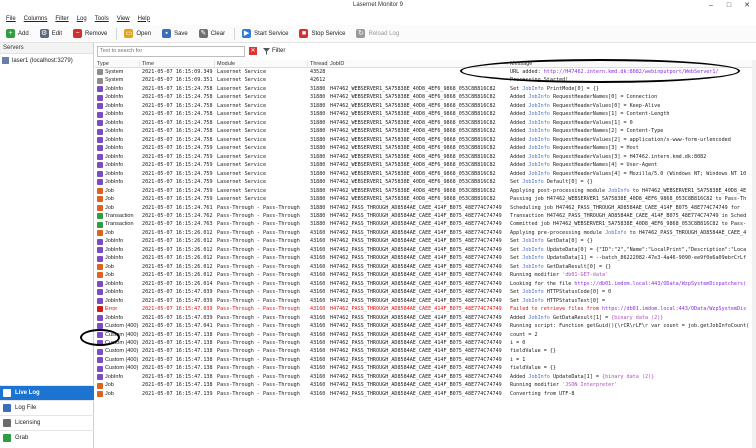 Image resolution: width=756 pixels, height=448 pixels. Describe the element at coordinates (123, 19) in the screenshot. I see `menu-view: View` at that location.